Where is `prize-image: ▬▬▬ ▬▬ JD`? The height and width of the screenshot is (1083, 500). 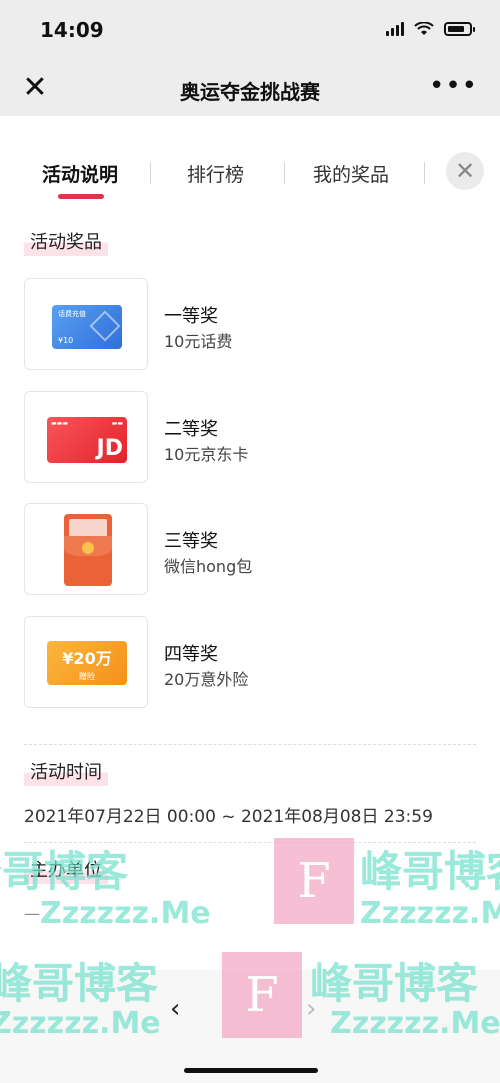 prize-image: ▬▬▬ ▬▬ JD is located at coordinates (86, 437).